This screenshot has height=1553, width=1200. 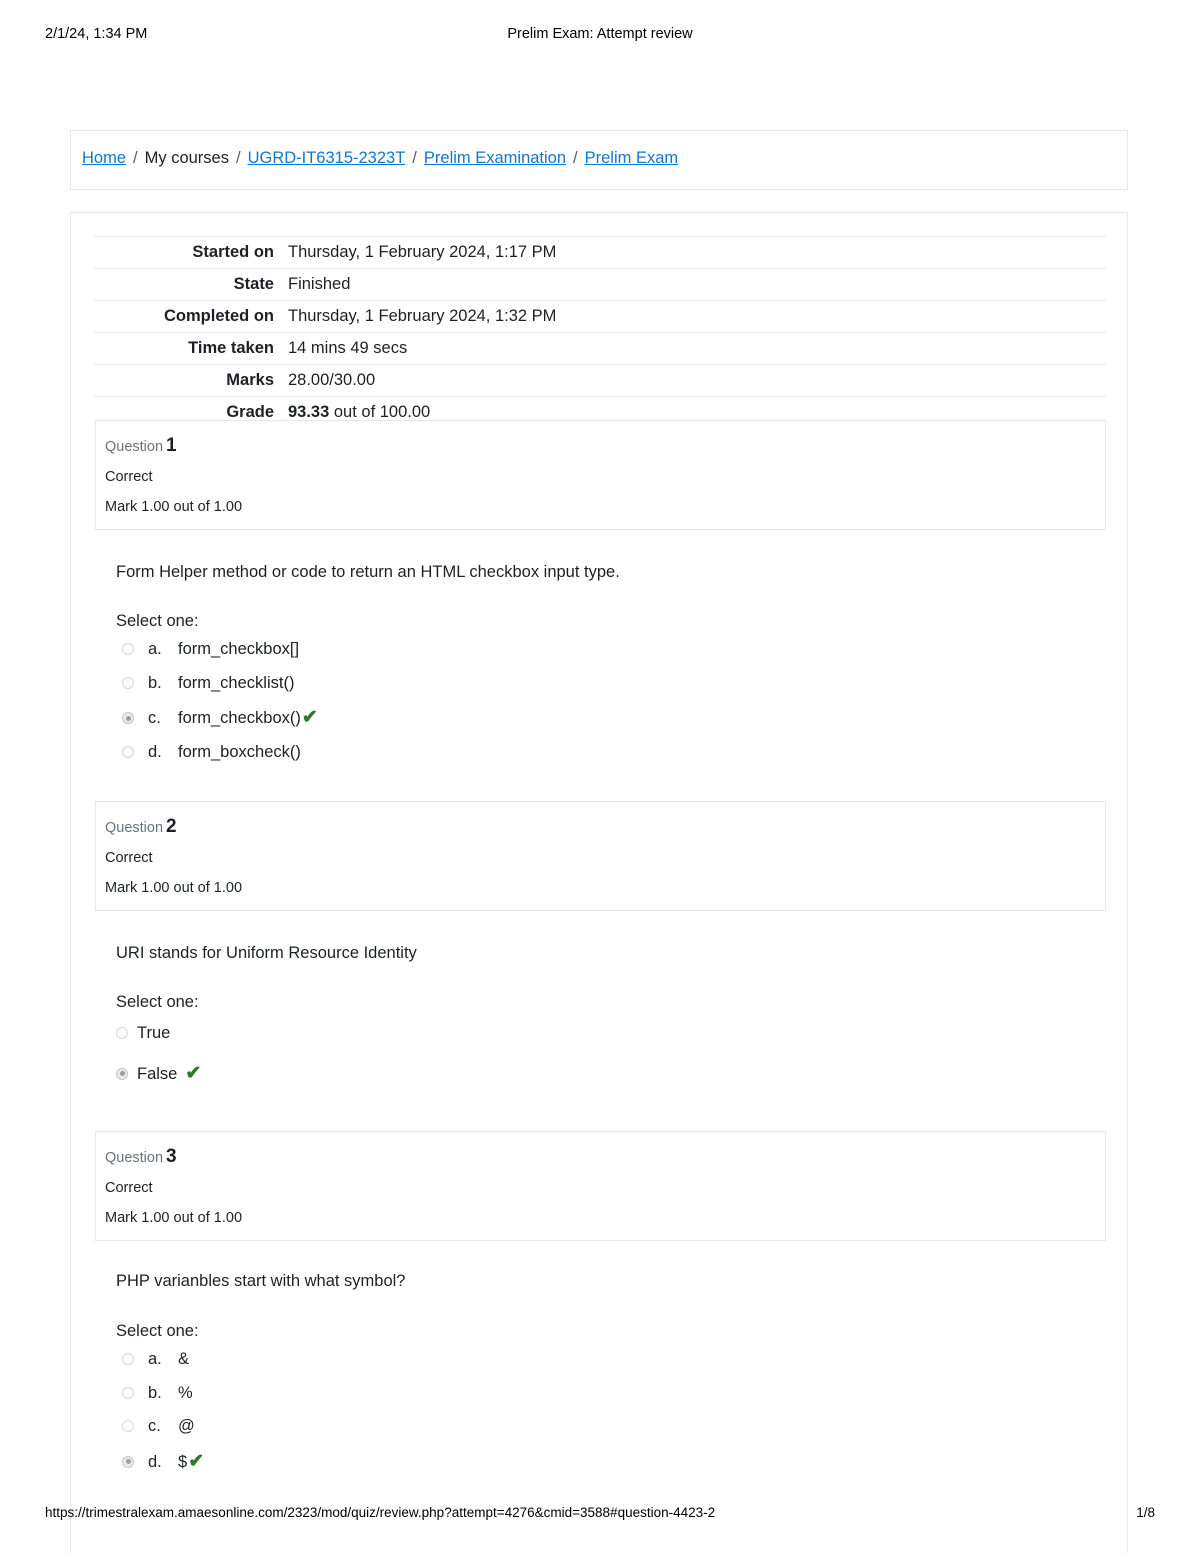 What do you see at coordinates (171, 826) in the screenshot?
I see `question-number-value: 2` at bounding box center [171, 826].